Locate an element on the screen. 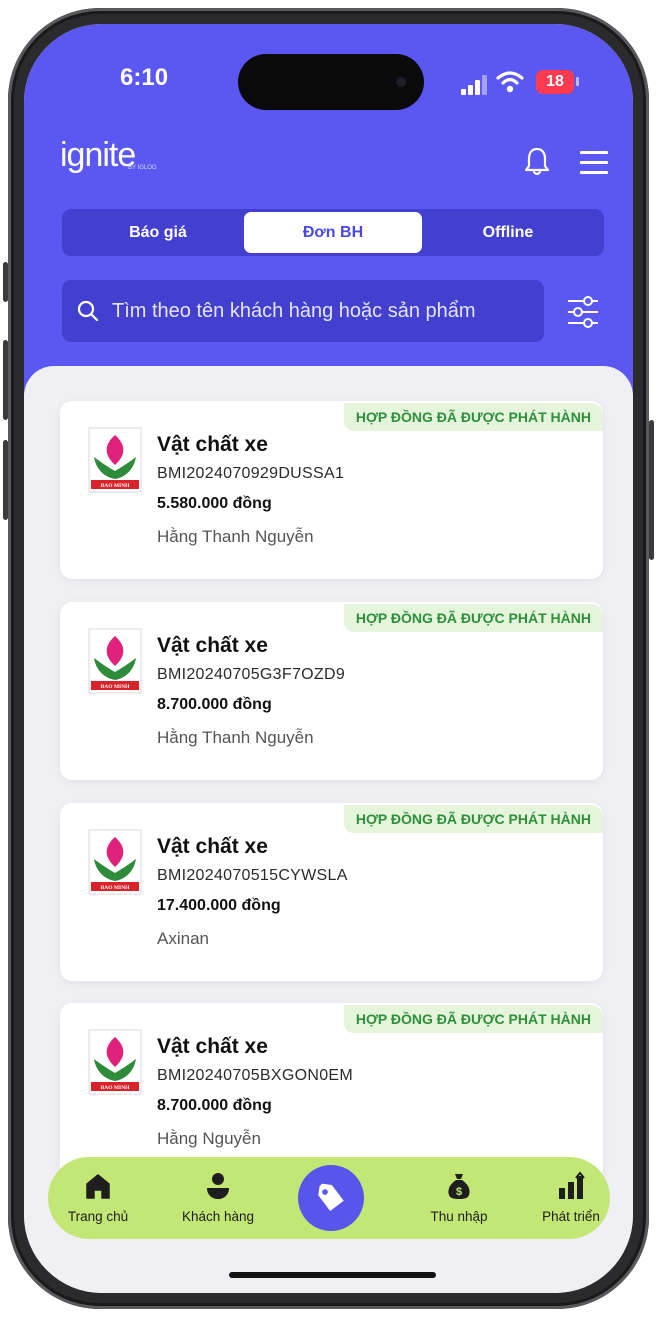 Image resolution: width=657 pixels, height=1317 pixels. tag-icon is located at coordinates (331, 1197).